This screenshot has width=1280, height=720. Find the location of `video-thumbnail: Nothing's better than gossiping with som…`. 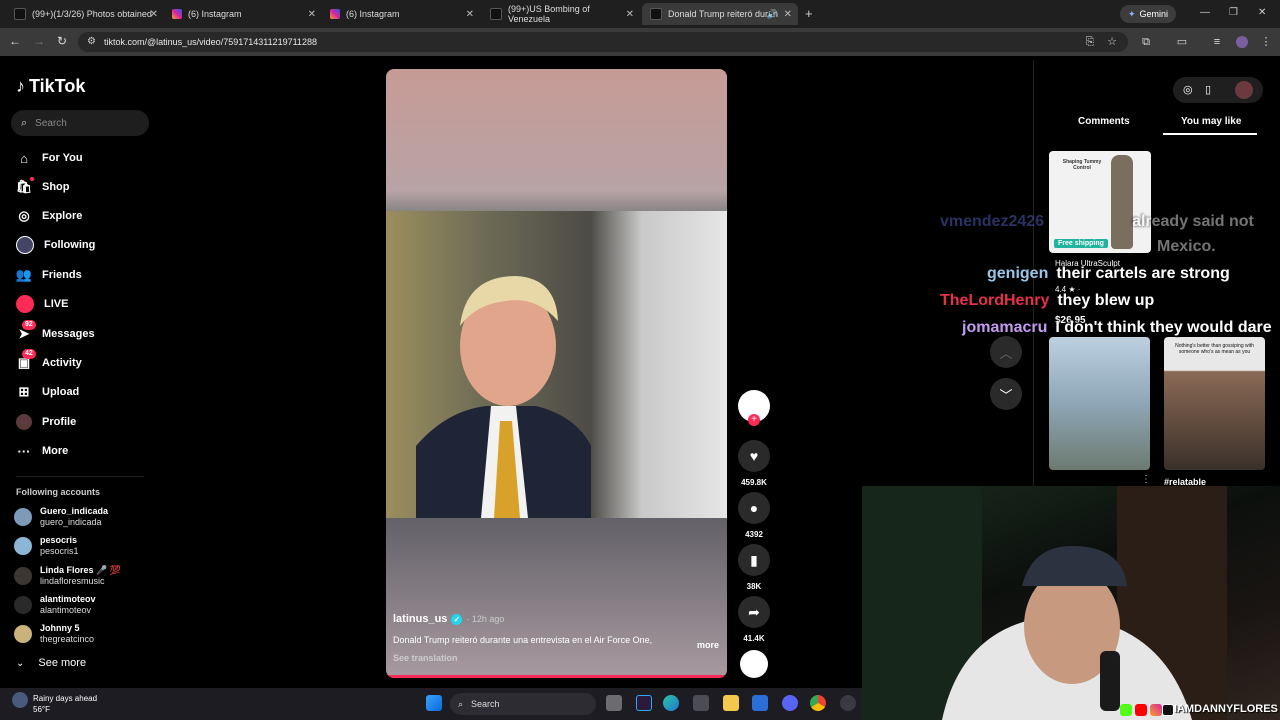

video-thumbnail: Nothing's better than gossiping with som… is located at coordinates (1214, 403).